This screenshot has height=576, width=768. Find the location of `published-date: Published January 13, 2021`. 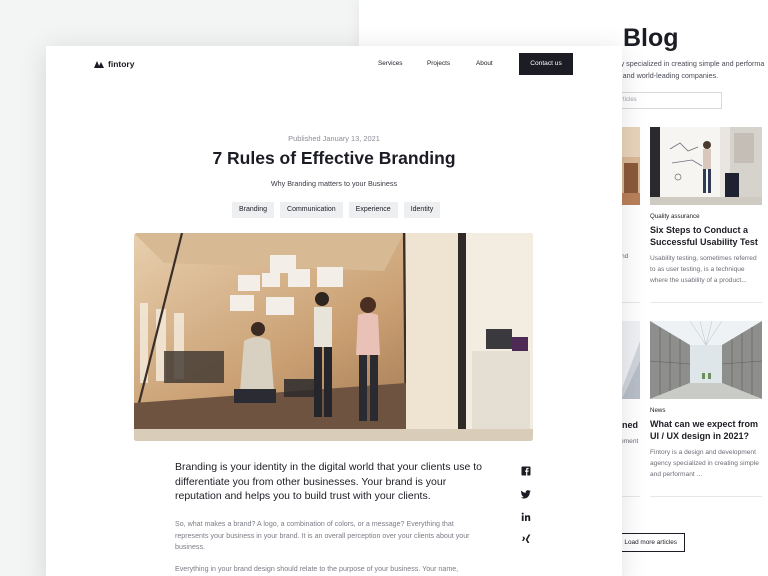

published-date: Published January 13, 2021 is located at coordinates (334, 138).